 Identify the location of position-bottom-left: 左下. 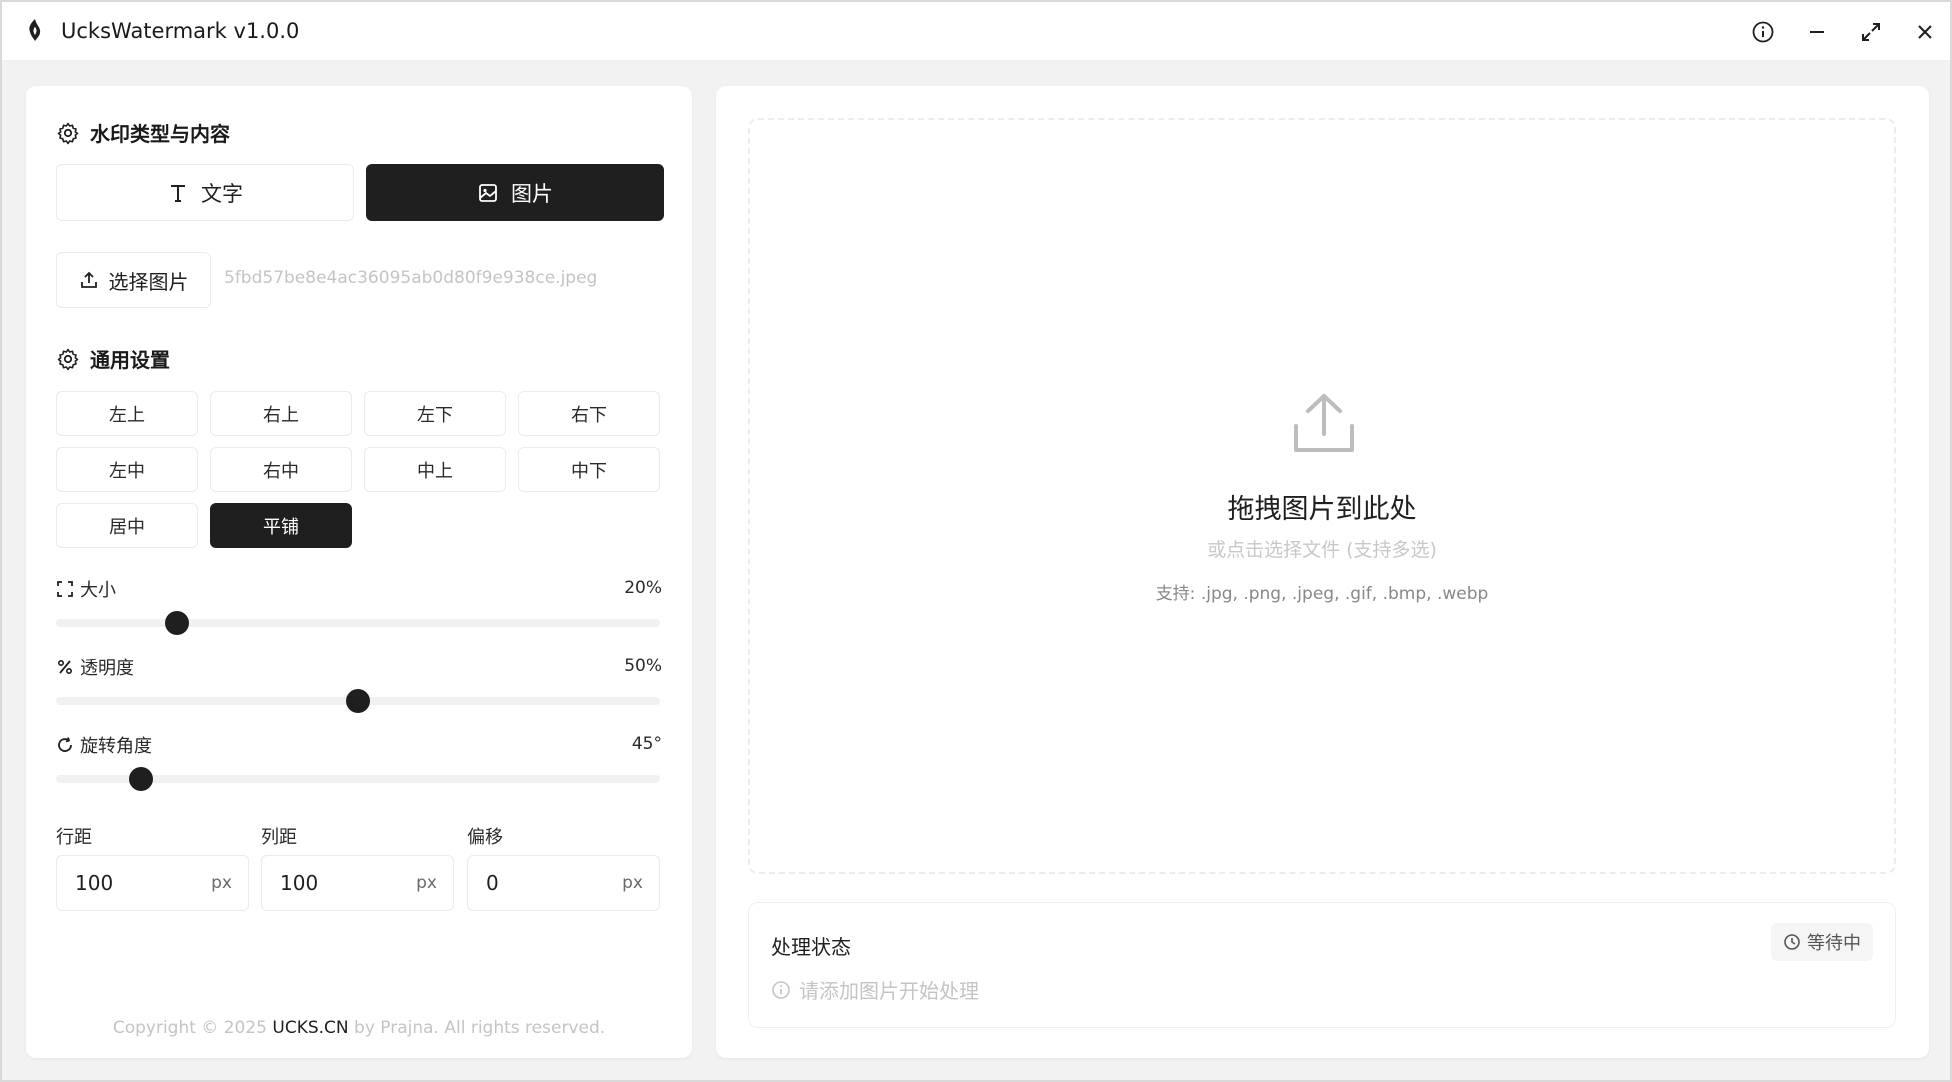
(435, 413).